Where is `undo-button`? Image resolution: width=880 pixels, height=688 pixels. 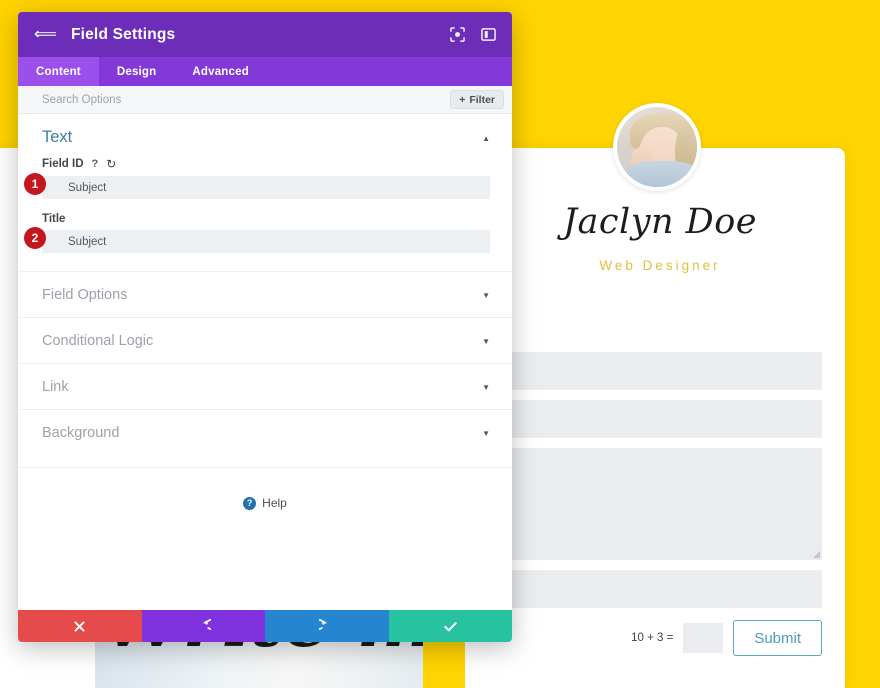
undo-button is located at coordinates (203, 626).